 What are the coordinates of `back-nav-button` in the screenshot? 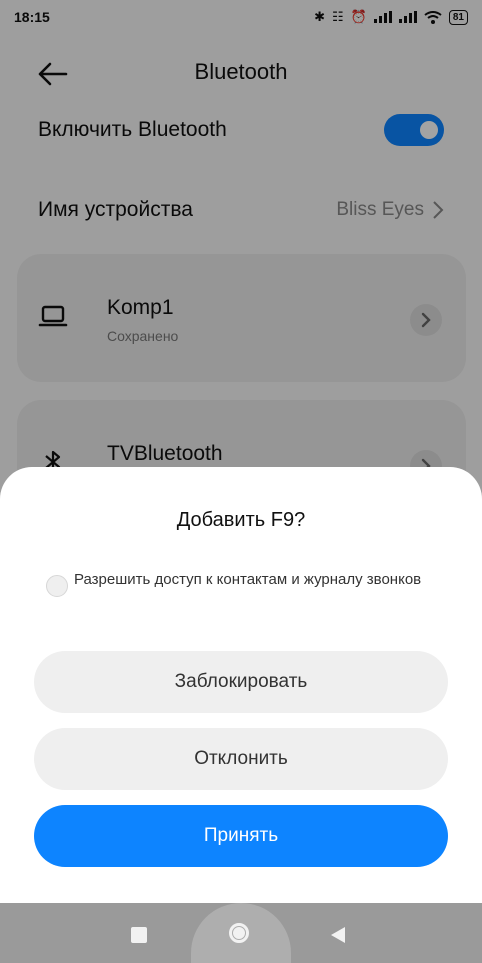 It's located at (338, 935).